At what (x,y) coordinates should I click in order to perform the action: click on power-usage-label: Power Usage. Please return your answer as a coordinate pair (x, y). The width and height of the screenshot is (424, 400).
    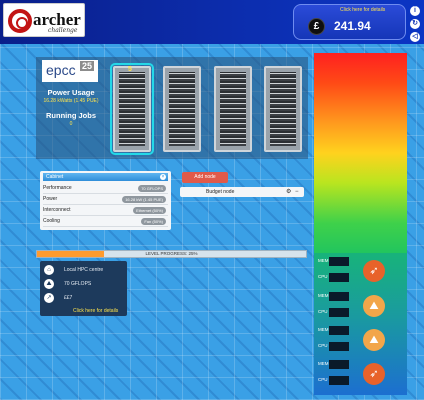
    Looking at the image, I should click on (71, 92).